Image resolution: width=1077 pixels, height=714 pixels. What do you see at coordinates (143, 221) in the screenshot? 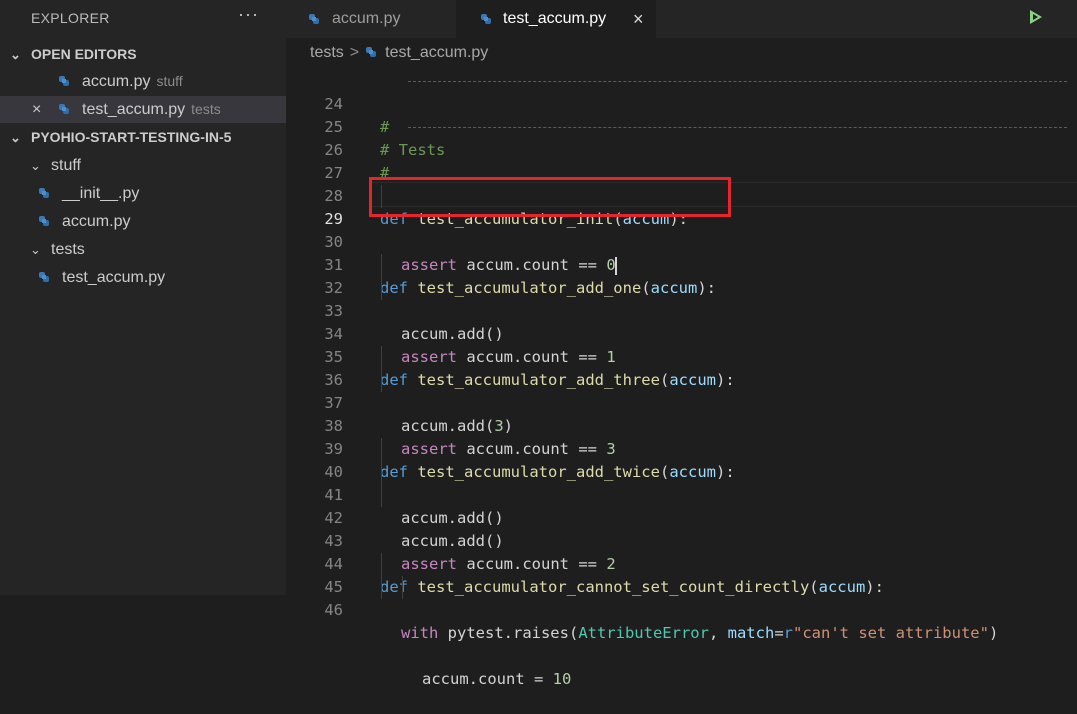
I see `tree-file-item: accum.py` at bounding box center [143, 221].